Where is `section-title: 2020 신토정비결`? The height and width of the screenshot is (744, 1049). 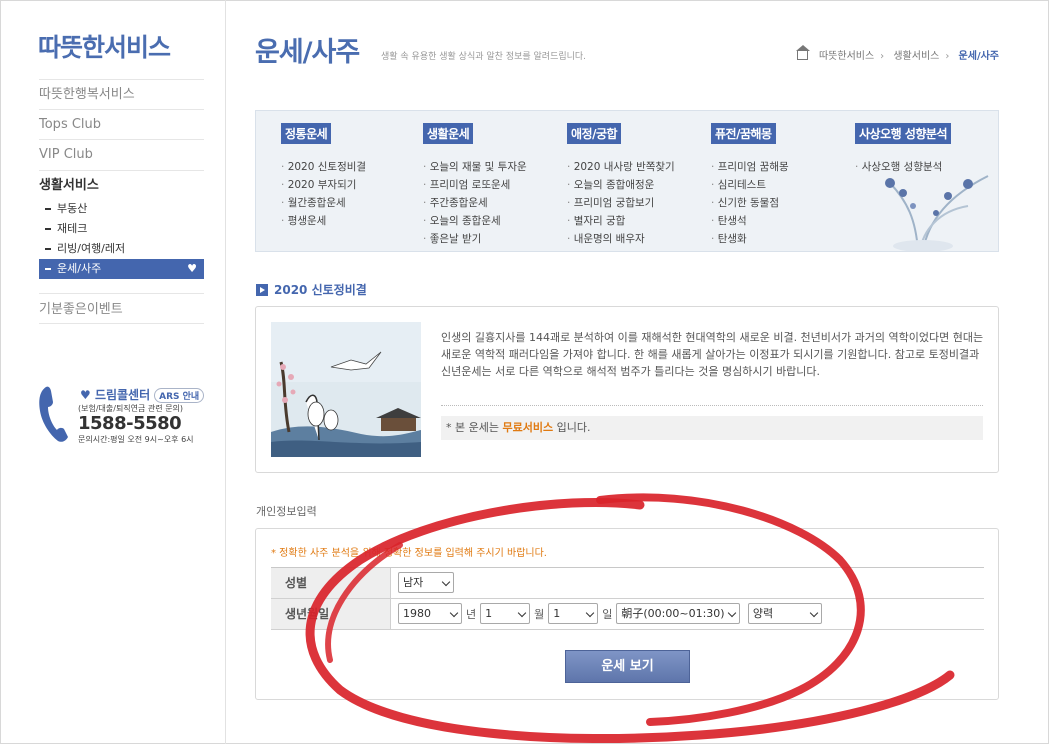
section-title: 2020 신토정비결 is located at coordinates (311, 289).